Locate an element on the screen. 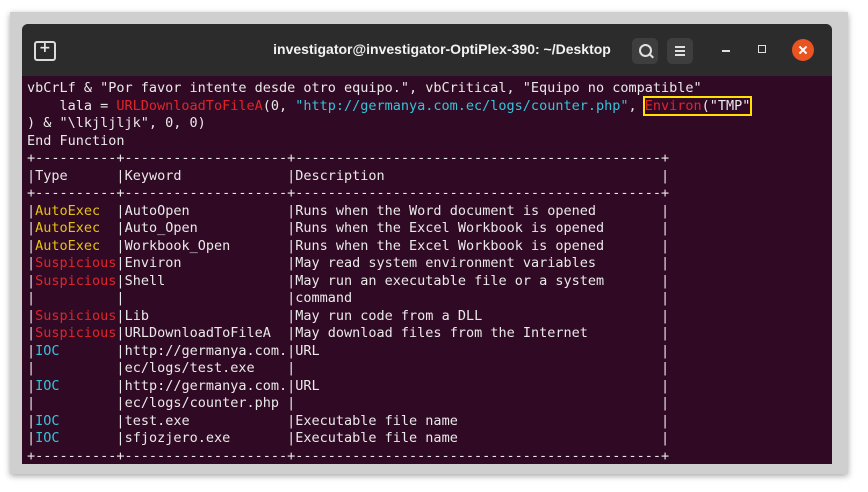 This screenshot has width=868, height=492. code-text: lala = is located at coordinates (72, 105).